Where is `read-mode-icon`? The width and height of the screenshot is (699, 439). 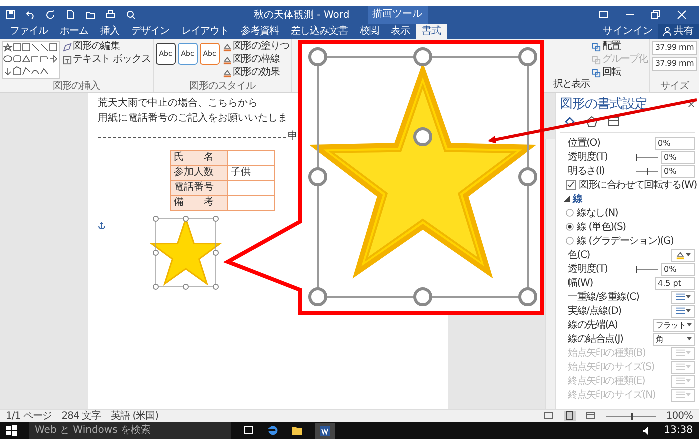
read-mode-icon is located at coordinates (549, 416).